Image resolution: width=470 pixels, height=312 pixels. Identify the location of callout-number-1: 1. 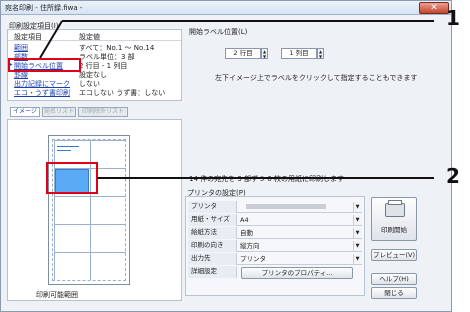
(453, 18).